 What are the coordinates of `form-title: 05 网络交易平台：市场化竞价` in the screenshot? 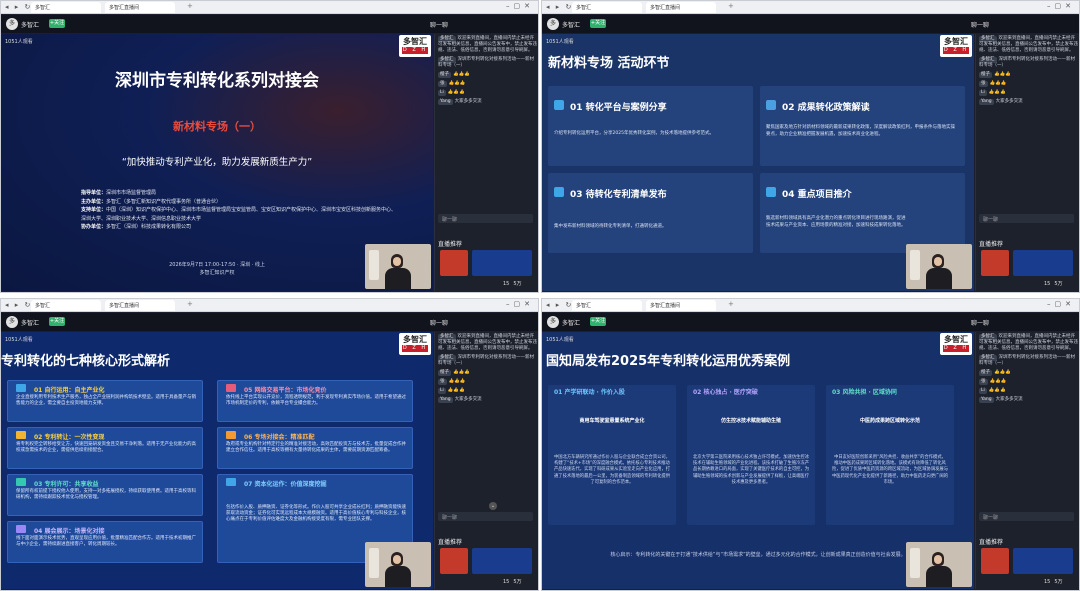 It's located at (285, 390).